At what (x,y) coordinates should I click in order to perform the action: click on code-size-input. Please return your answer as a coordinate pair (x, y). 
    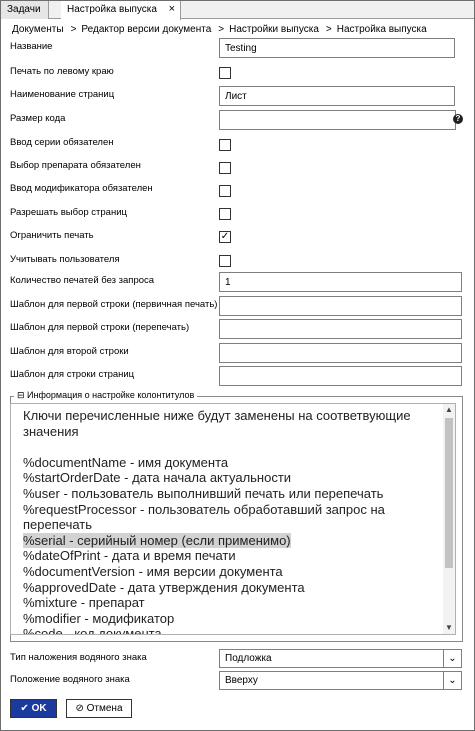
    Looking at the image, I should click on (337, 120).